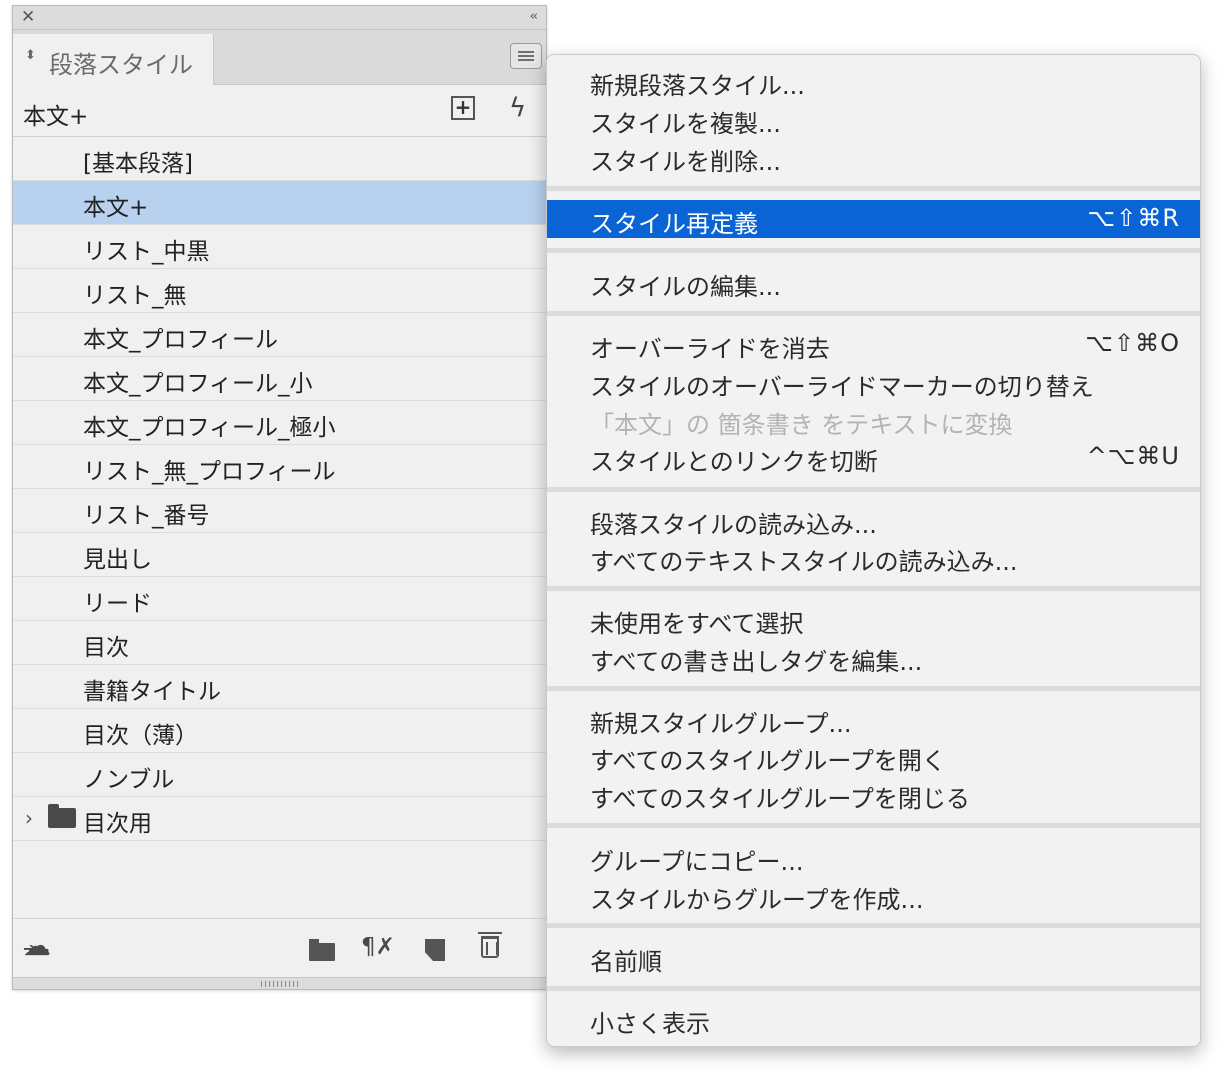  What do you see at coordinates (279, 643) in the screenshot?
I see `style-row: 目次` at bounding box center [279, 643].